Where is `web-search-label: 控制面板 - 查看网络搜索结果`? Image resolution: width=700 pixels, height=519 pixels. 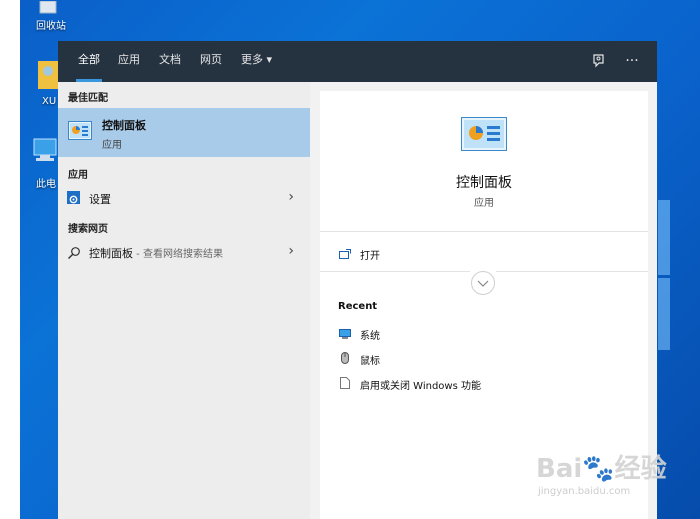 web-search-label: 控制面板 - 查看网络搜索结果 is located at coordinates (156, 253).